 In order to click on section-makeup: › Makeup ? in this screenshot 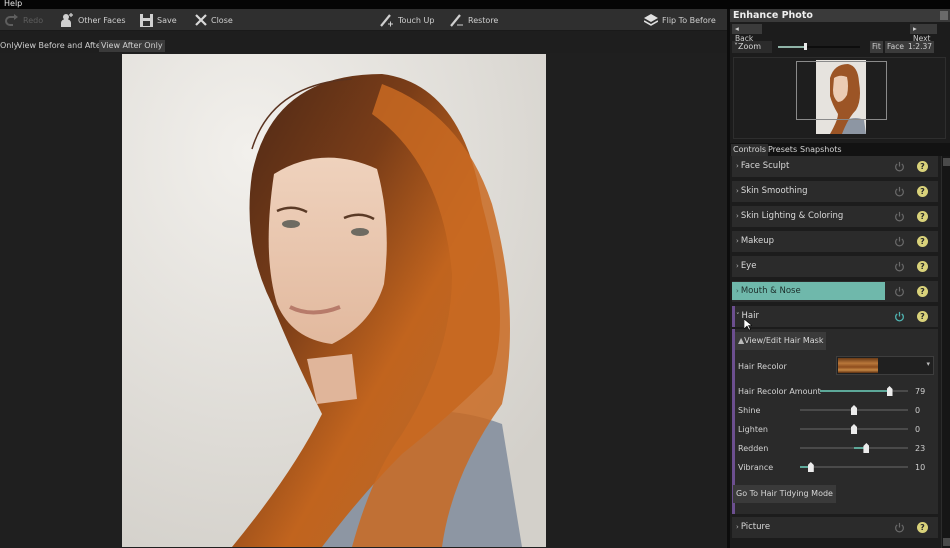, I will do `click(835, 241)`.